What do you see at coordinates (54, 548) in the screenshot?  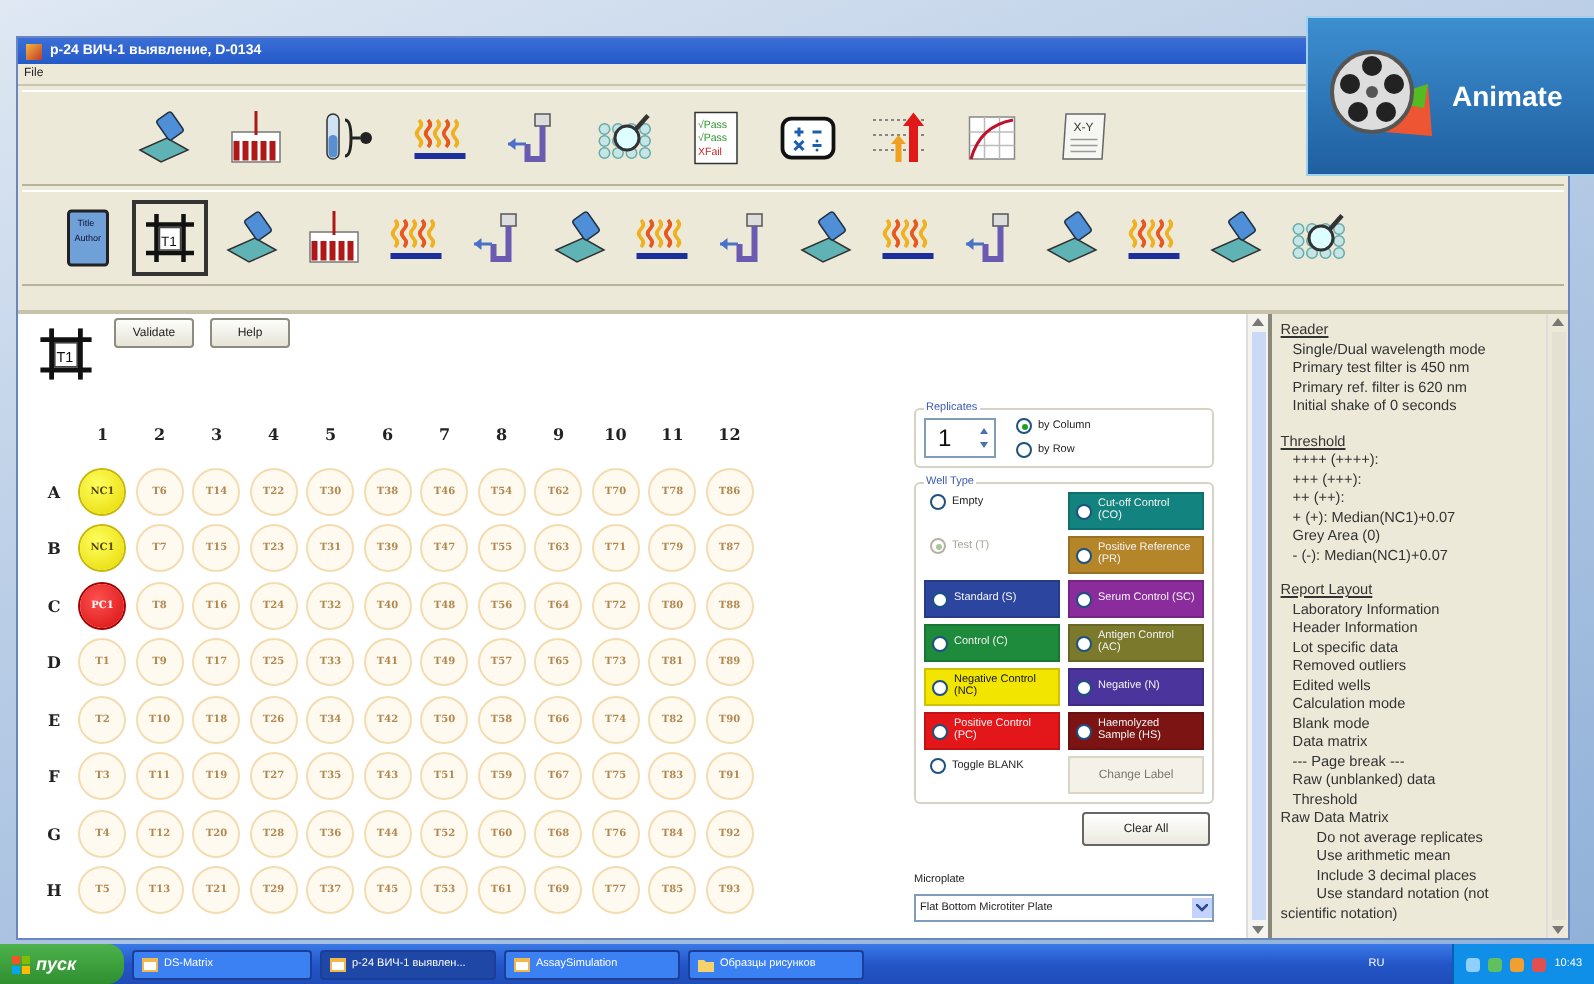 I see `row-header: B` at bounding box center [54, 548].